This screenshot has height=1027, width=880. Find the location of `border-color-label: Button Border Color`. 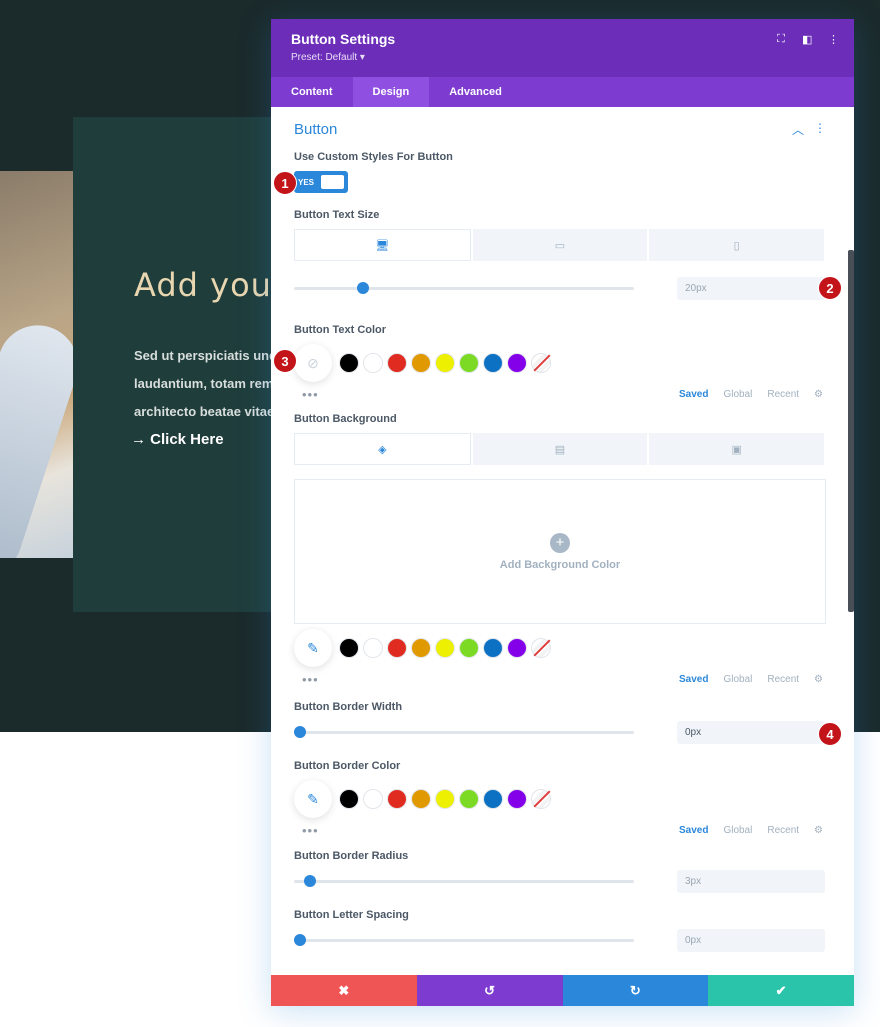

border-color-label: Button Border Color is located at coordinates (347, 766).